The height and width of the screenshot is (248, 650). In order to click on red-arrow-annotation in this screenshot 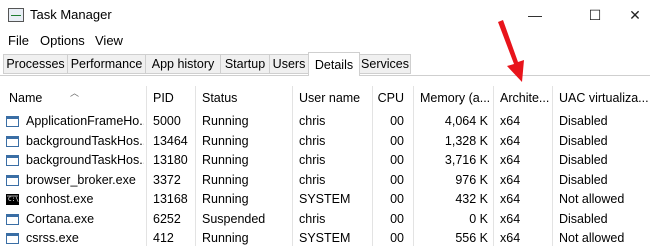, I will do `click(511, 51)`.